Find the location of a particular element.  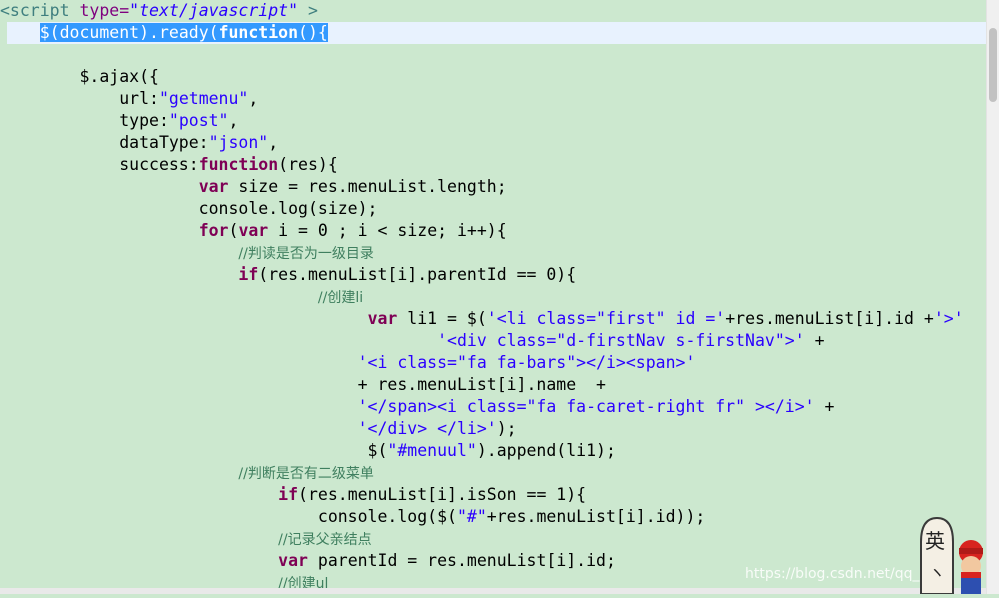

code-line: success:function(res){ is located at coordinates (169, 165).